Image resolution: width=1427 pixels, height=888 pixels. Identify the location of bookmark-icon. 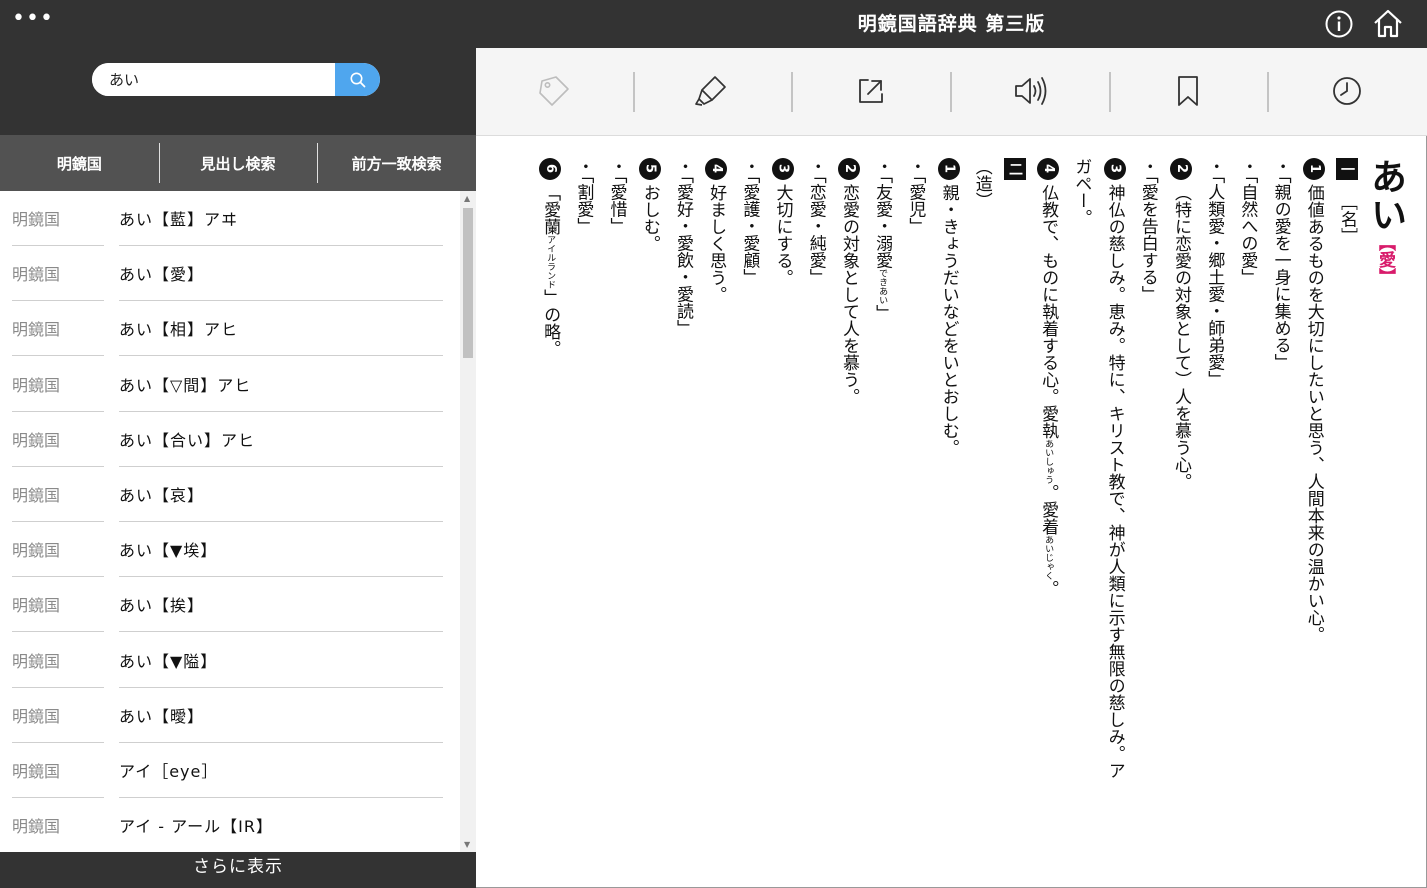
(1188, 91).